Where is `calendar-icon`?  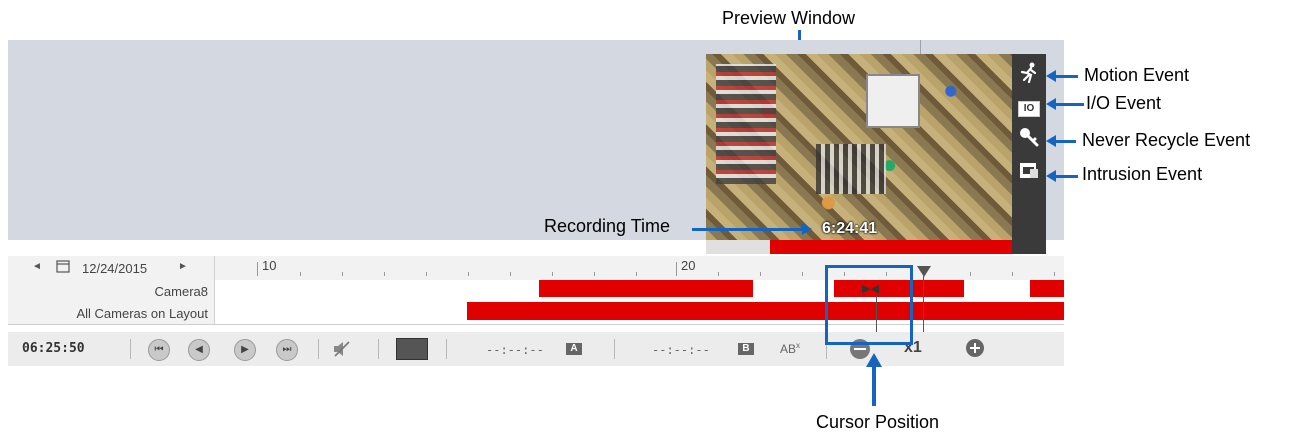 calendar-icon is located at coordinates (63, 268).